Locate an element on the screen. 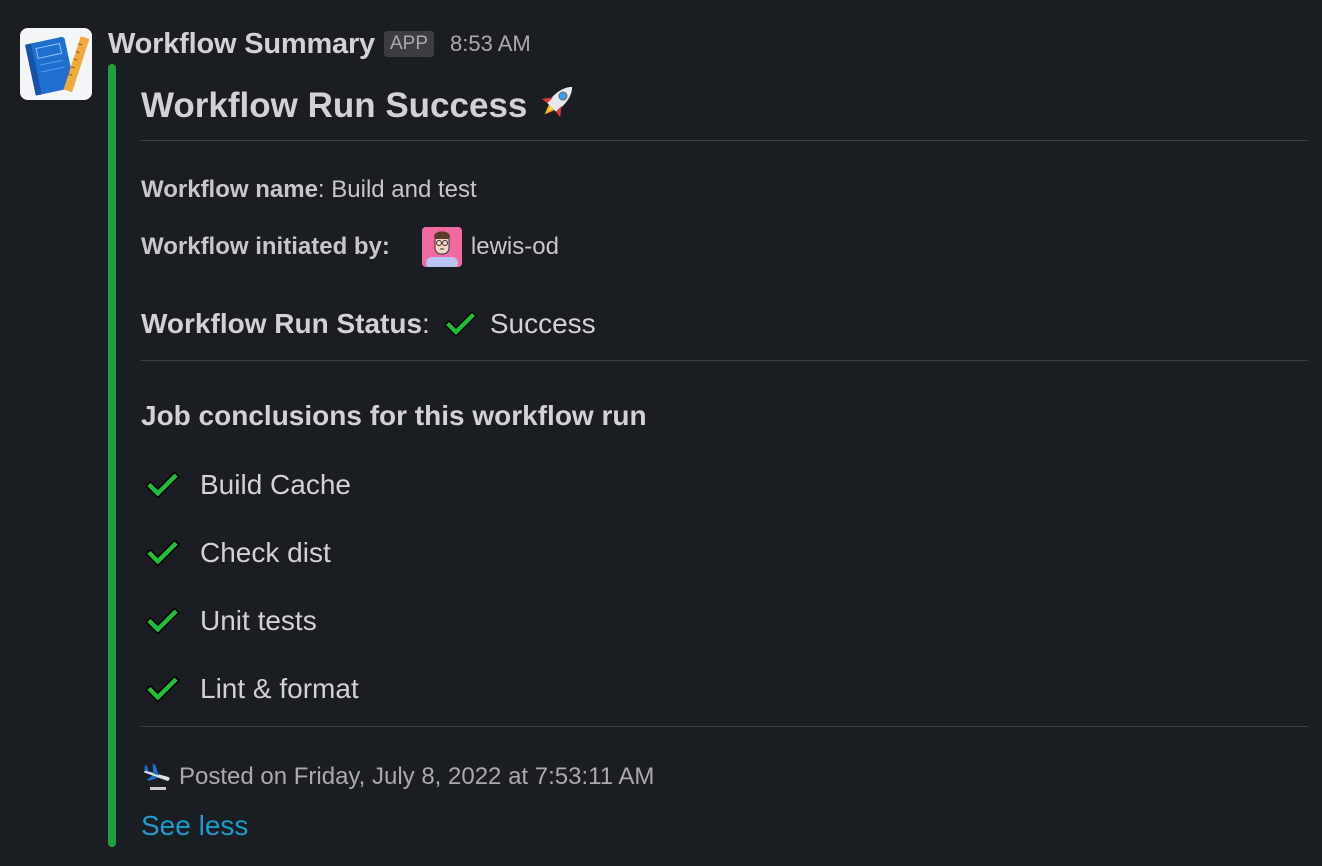 The height and width of the screenshot is (866, 1322). workflow-name-label: Workflow name is located at coordinates (229, 189).